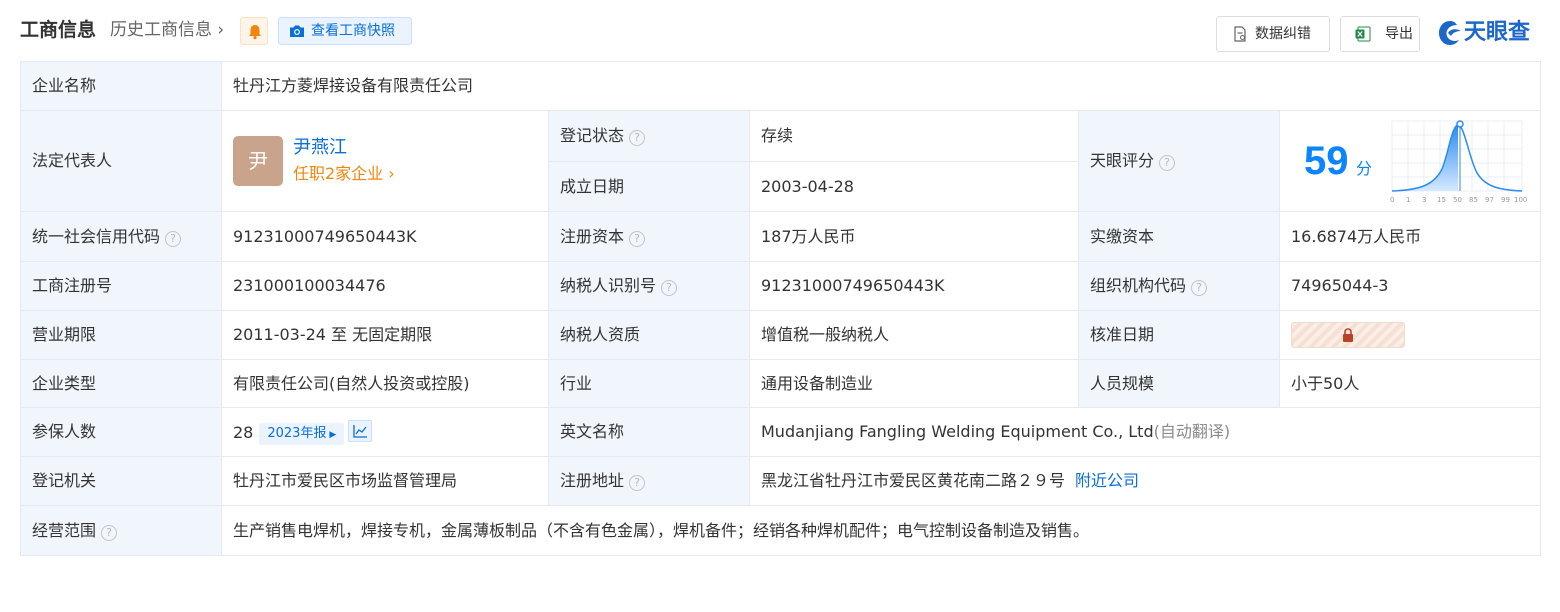 The width and height of the screenshot is (1560, 612). What do you see at coordinates (1179, 335) in the screenshot?
I see `approve-date-label: 核准日期` at bounding box center [1179, 335].